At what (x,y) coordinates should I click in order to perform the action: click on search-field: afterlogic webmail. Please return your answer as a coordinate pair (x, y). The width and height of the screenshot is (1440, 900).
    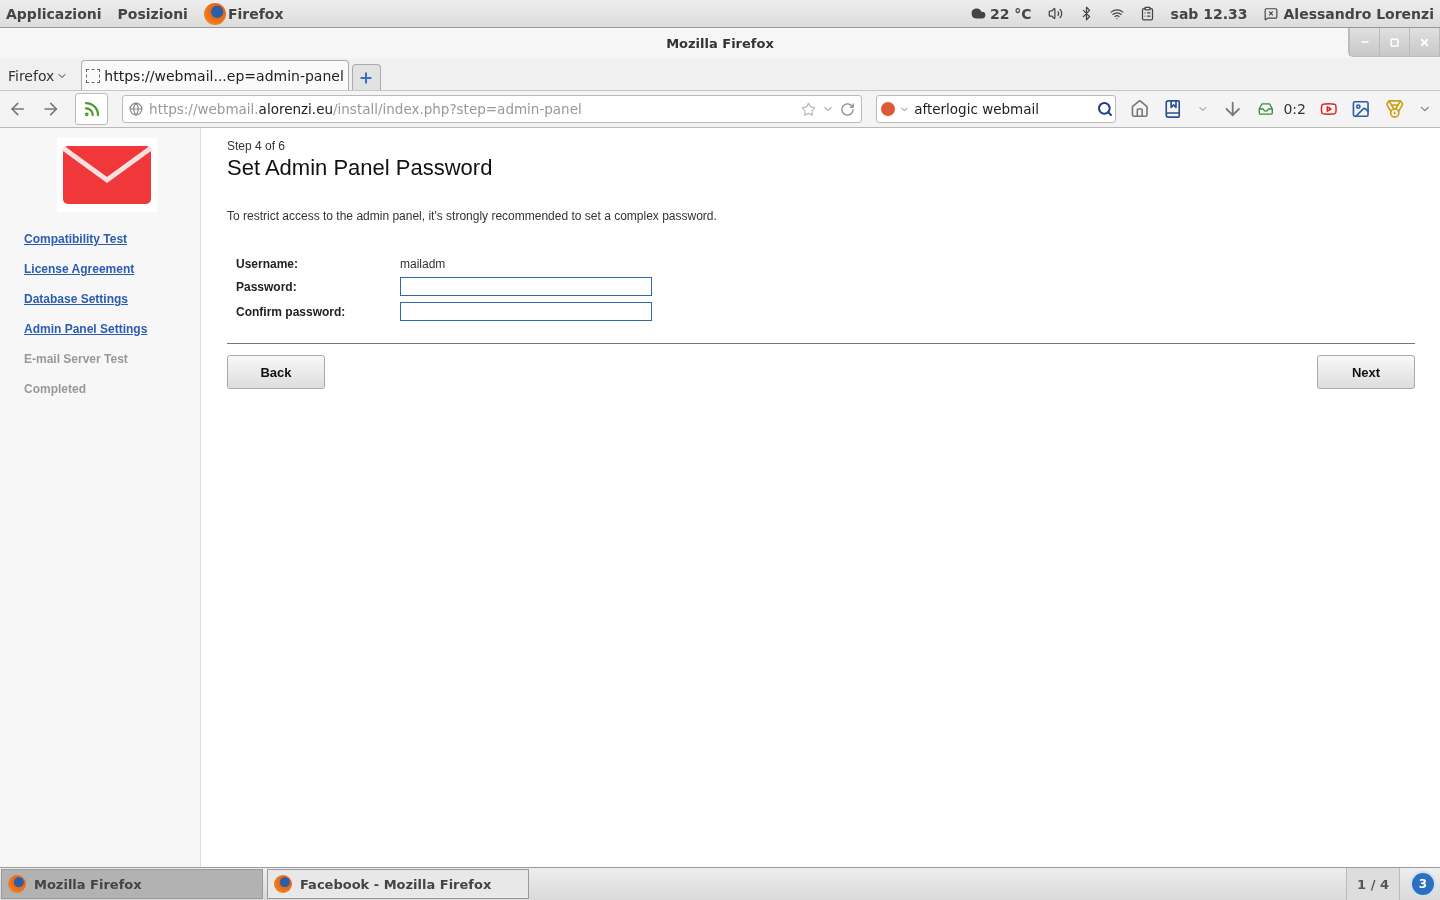
    Looking at the image, I should click on (996, 109).